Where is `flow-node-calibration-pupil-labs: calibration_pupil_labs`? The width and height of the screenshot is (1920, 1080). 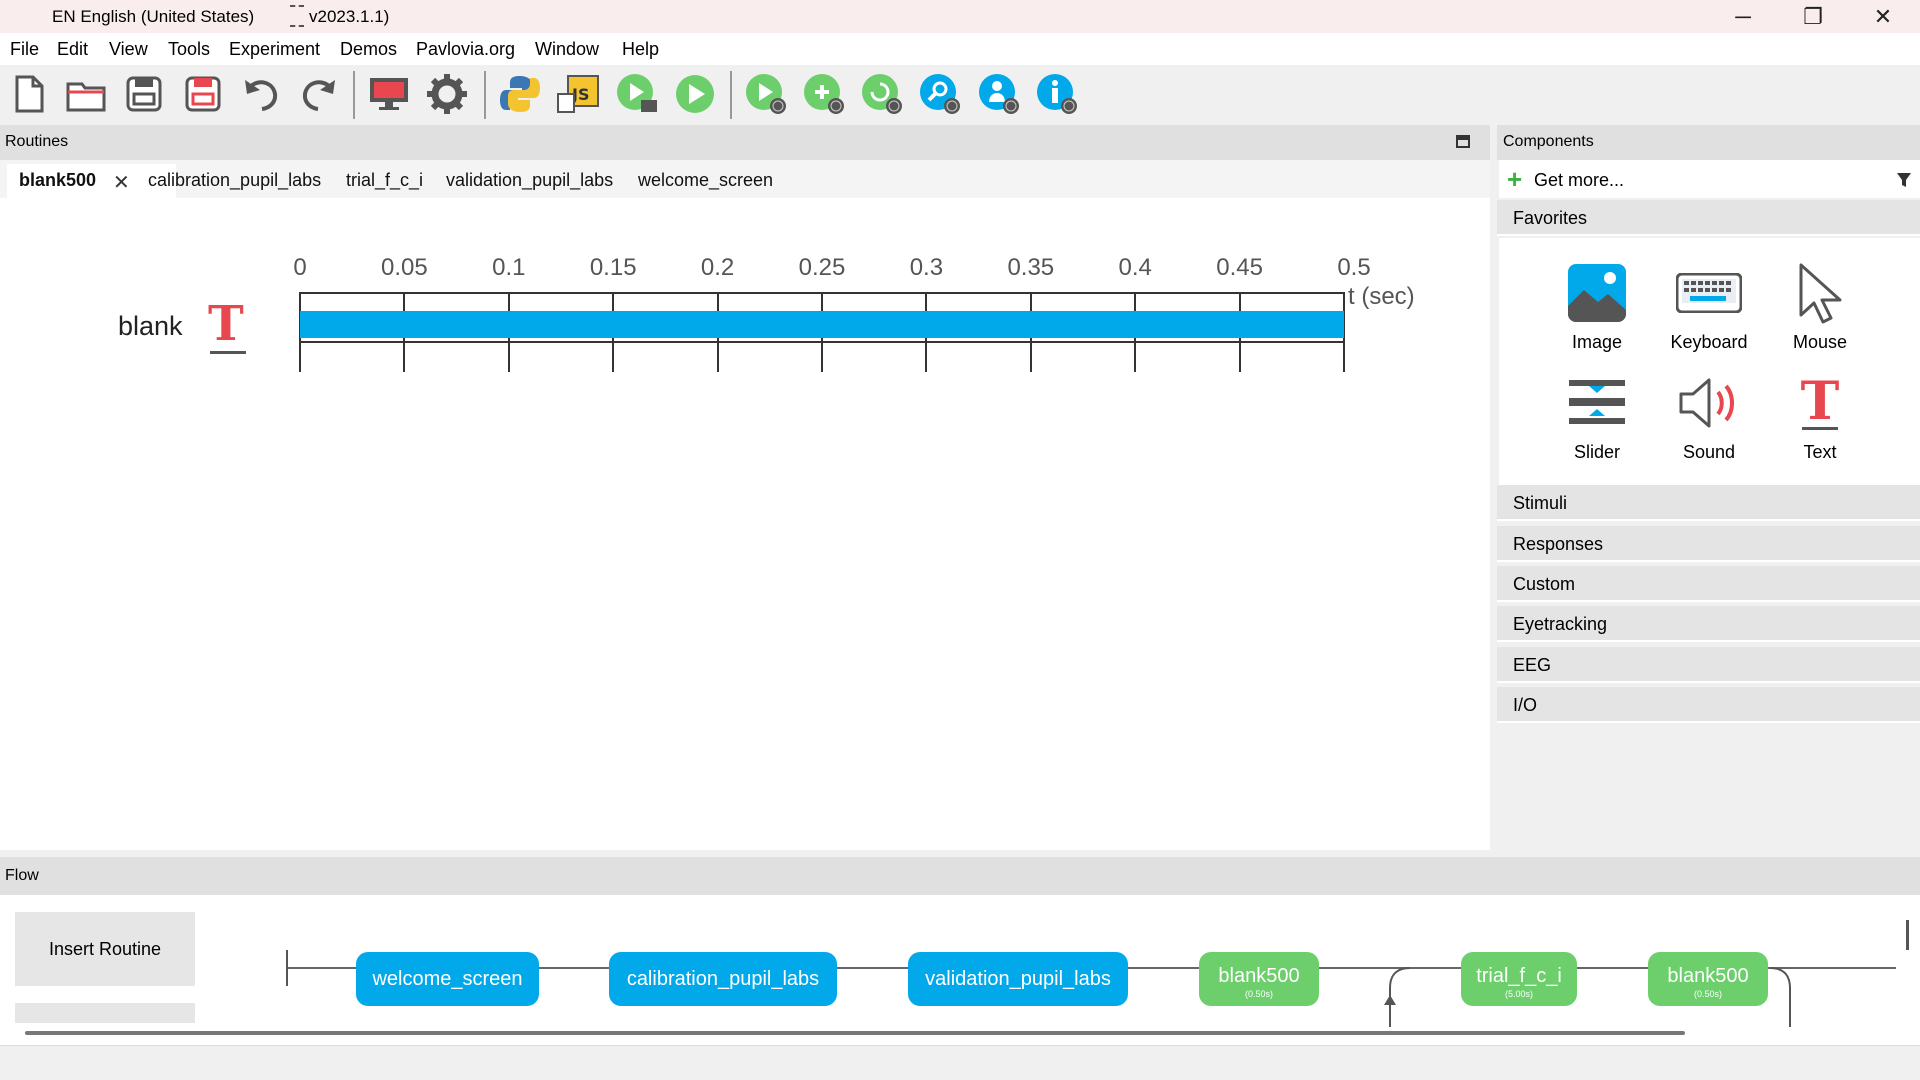
flow-node-calibration-pupil-labs: calibration_pupil_labs is located at coordinates (723, 979).